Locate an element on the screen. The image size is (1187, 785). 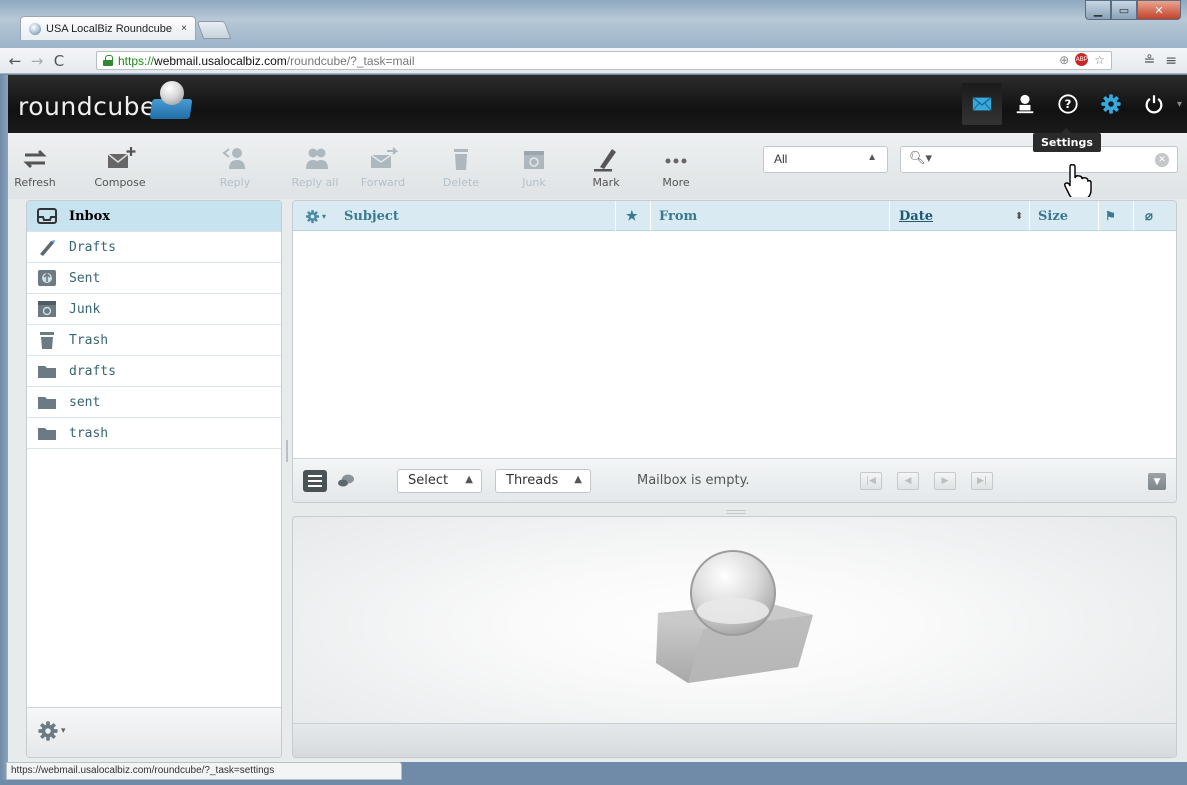
nav-help-button: ? is located at coordinates (1068, 104).